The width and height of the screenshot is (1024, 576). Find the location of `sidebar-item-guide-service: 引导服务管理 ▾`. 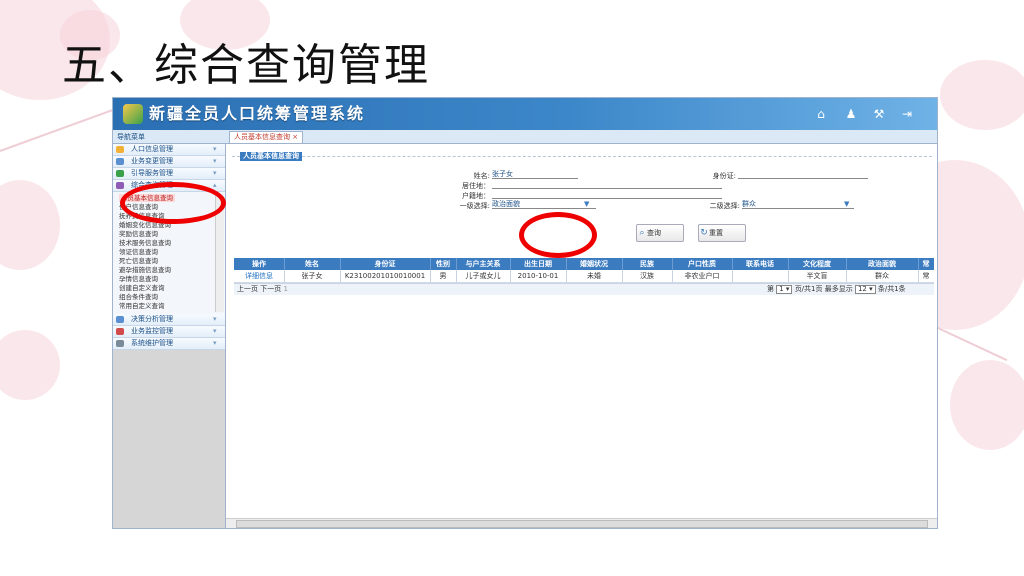

sidebar-item-guide-service: 引导服务管理 ▾ is located at coordinates (169, 174).